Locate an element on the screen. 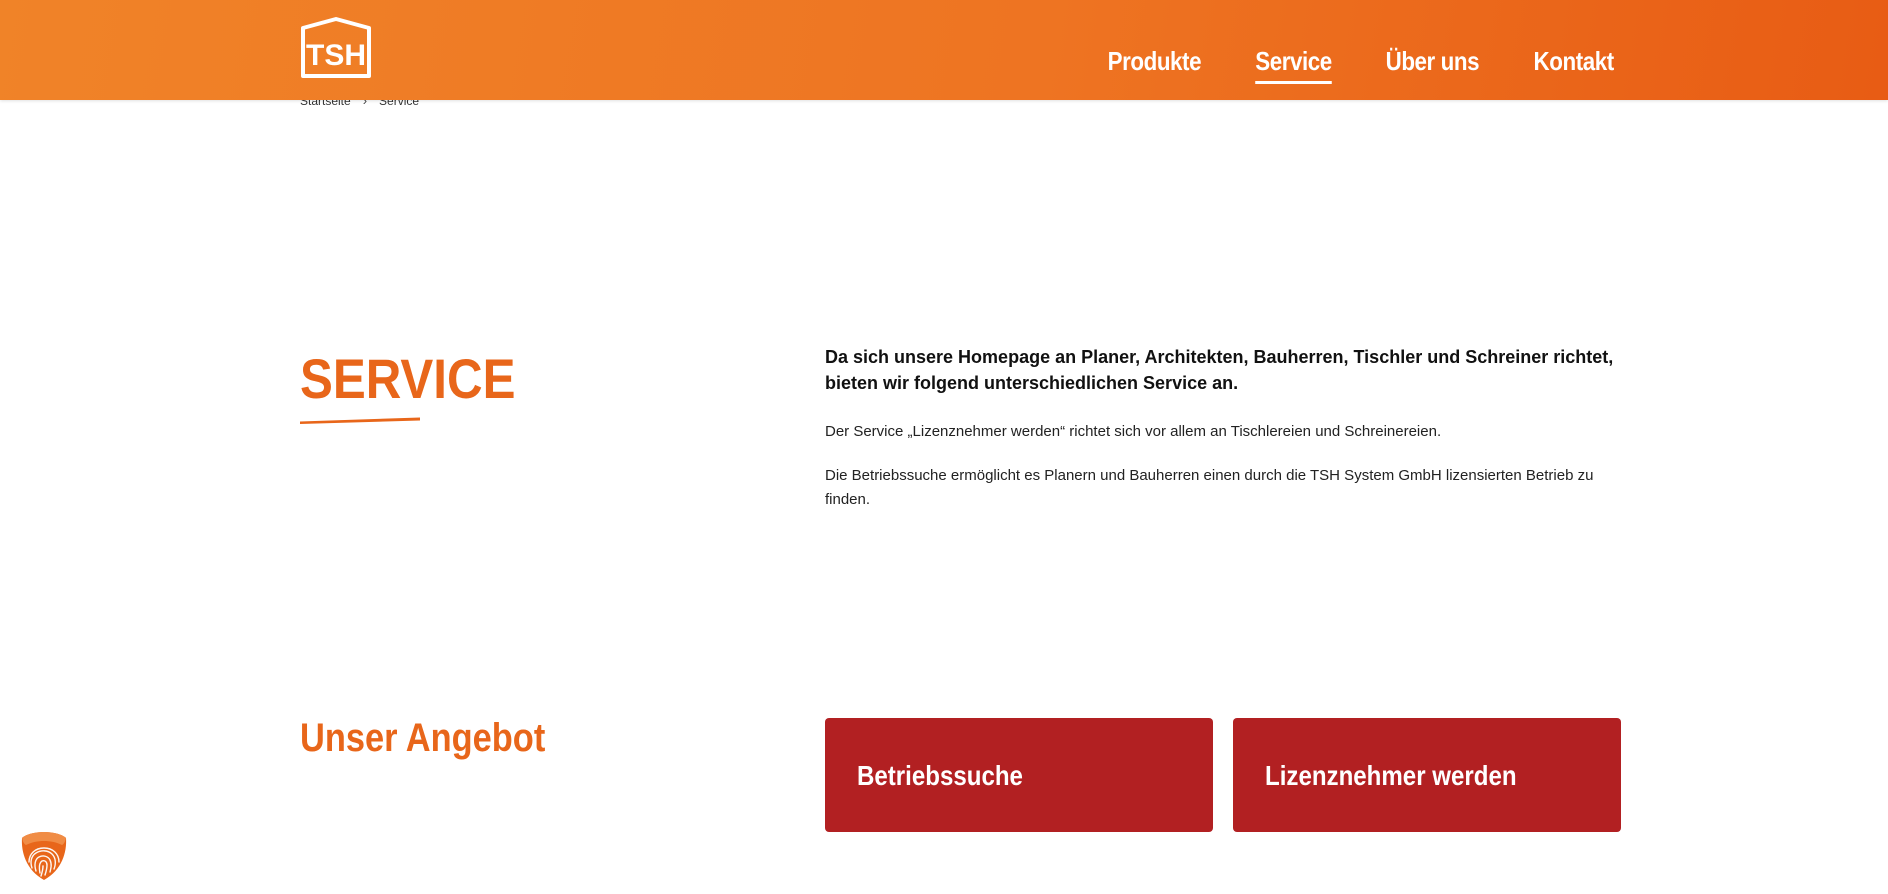 The width and height of the screenshot is (1888, 894). card-label: Betriebssuche is located at coordinates (940, 775).